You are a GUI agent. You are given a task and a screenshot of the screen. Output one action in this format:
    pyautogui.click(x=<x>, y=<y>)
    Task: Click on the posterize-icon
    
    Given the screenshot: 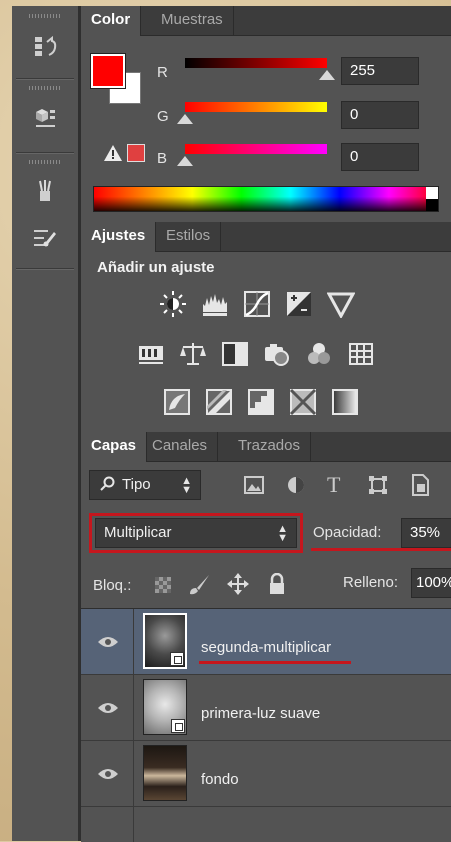 What is the action you would take?
    pyautogui.click(x=219, y=402)
    